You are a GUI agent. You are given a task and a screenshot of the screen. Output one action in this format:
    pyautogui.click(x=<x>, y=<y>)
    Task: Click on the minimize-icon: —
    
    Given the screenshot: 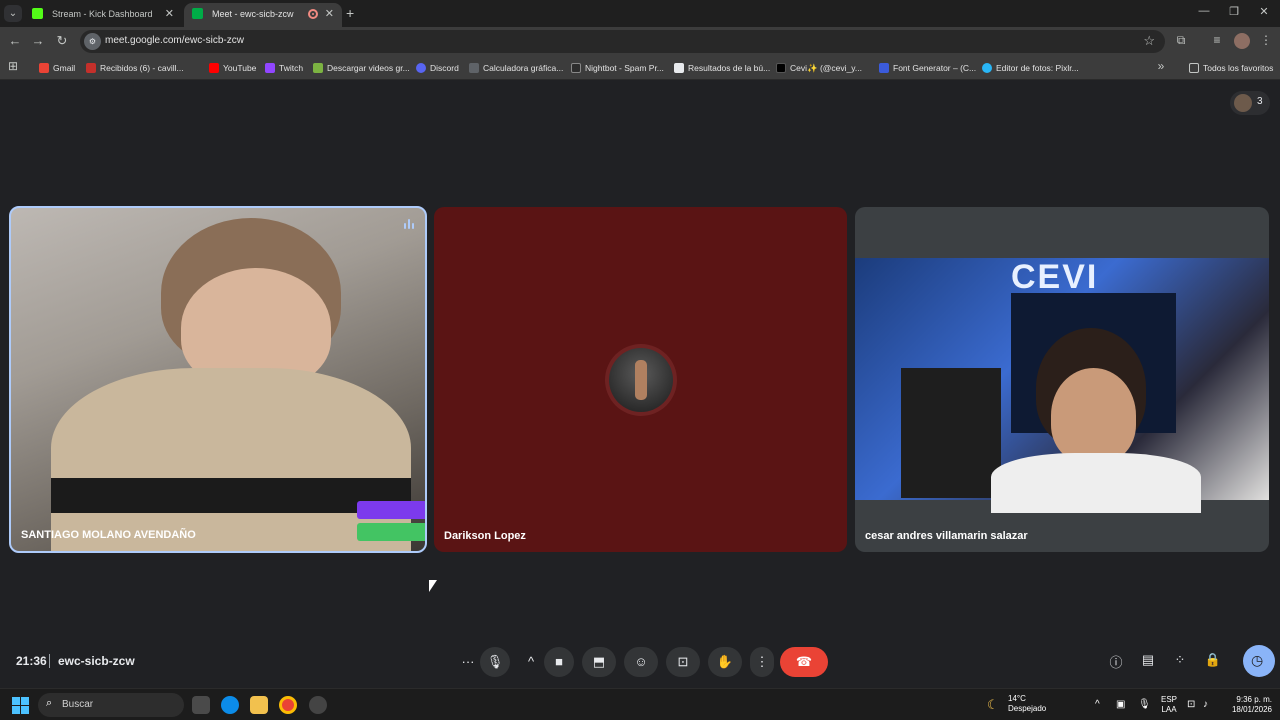 What is the action you would take?
    pyautogui.click(x=1204, y=11)
    